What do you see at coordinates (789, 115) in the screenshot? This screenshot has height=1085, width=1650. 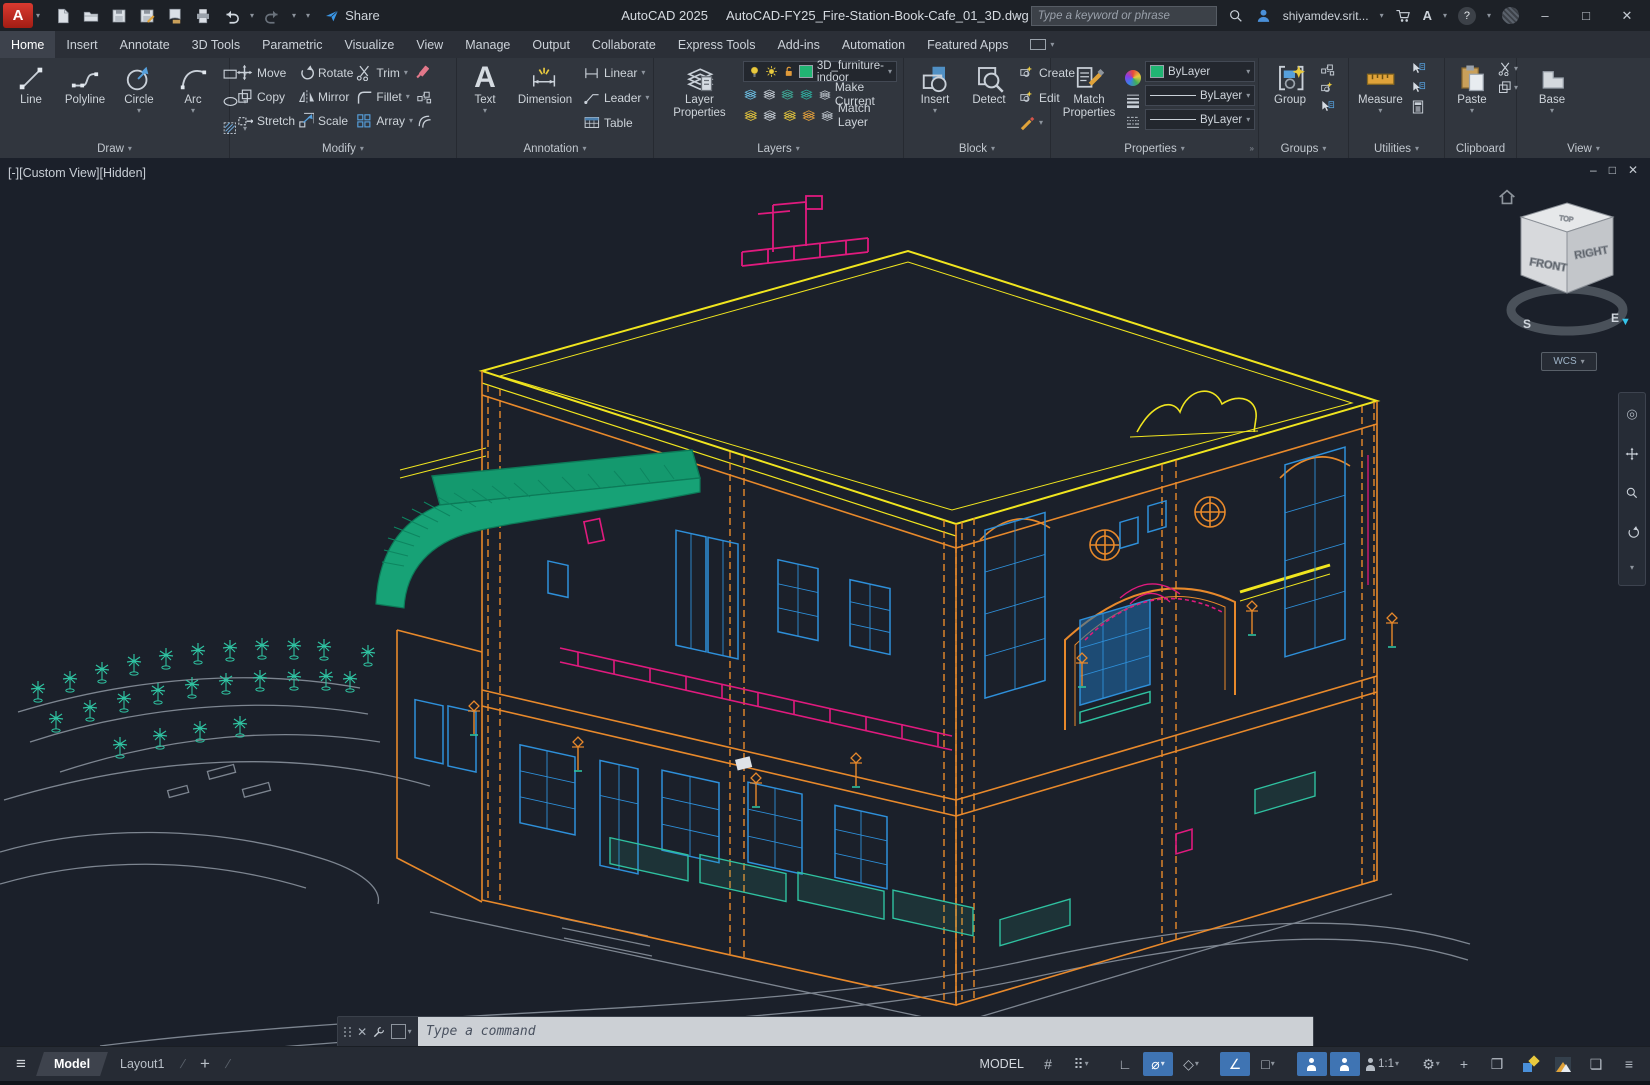 I see `layer-walk-icon` at bounding box center [789, 115].